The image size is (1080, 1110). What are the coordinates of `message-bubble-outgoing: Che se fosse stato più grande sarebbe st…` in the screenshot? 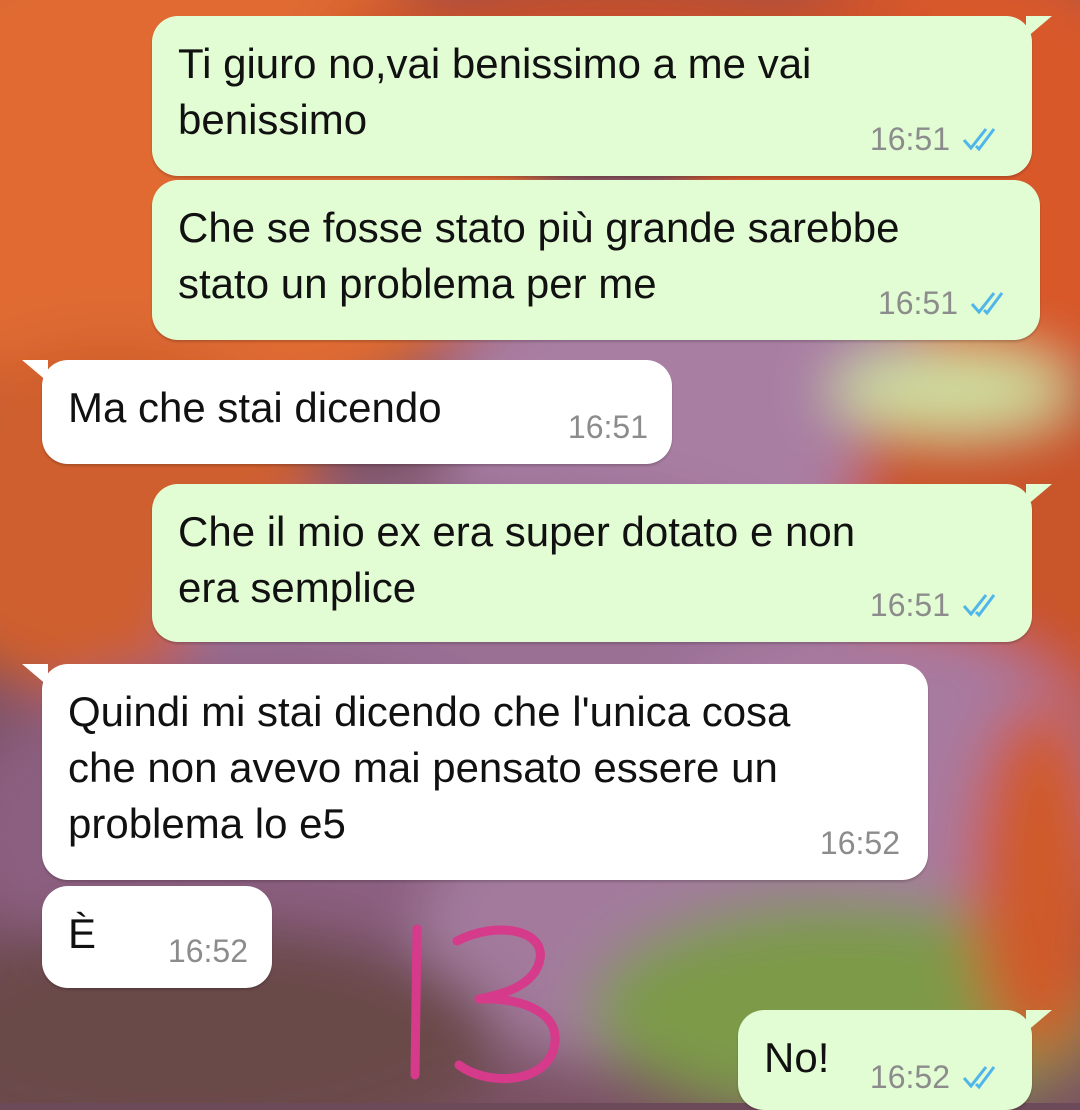 It's located at (596, 260).